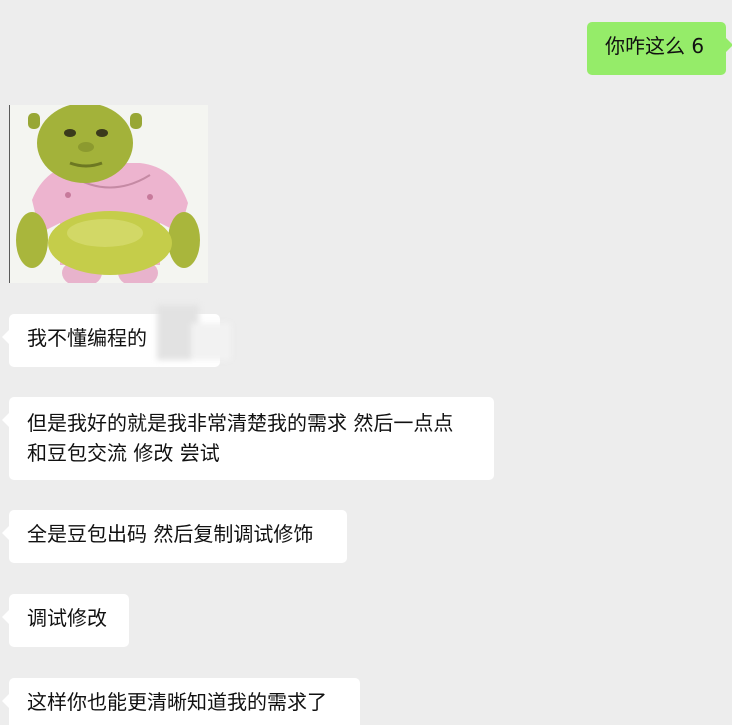 This screenshot has height=725, width=732. I want to click on message-text-line: 但是我好的就是我非常清楚我的需求 然后一点点, so click(240, 423).